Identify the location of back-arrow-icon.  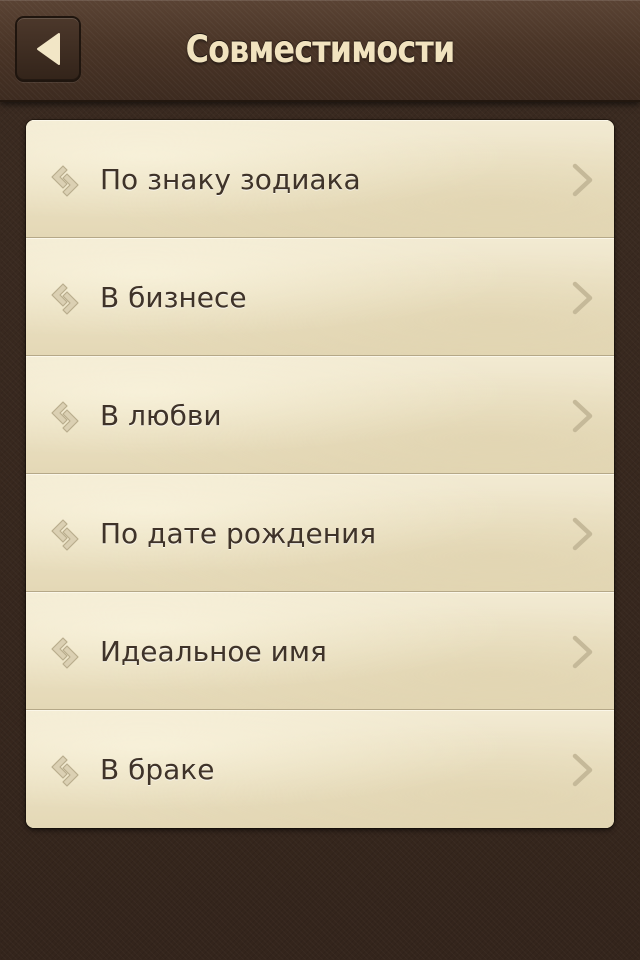
(48, 49).